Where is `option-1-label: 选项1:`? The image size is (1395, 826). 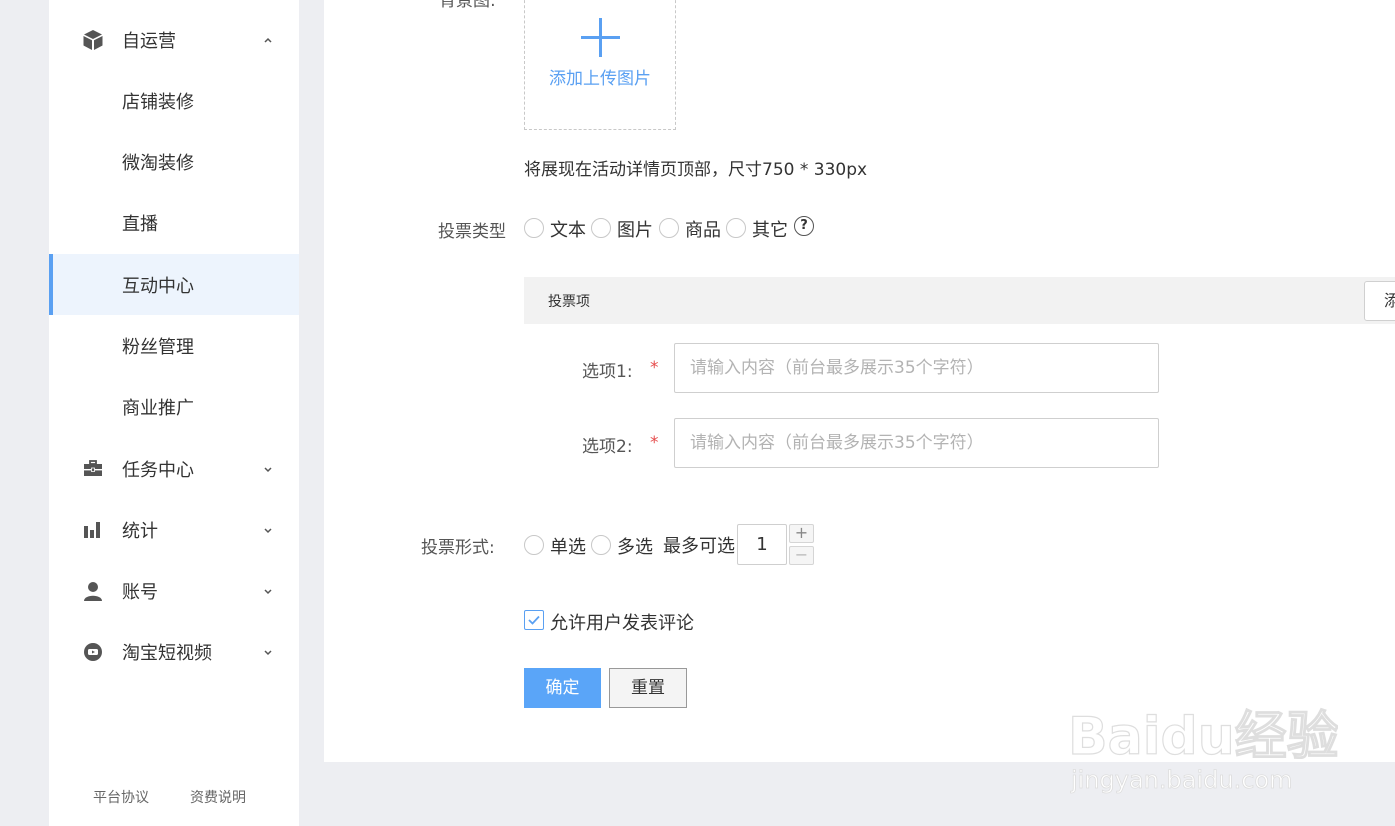 option-1-label: 选项1: is located at coordinates (607, 372).